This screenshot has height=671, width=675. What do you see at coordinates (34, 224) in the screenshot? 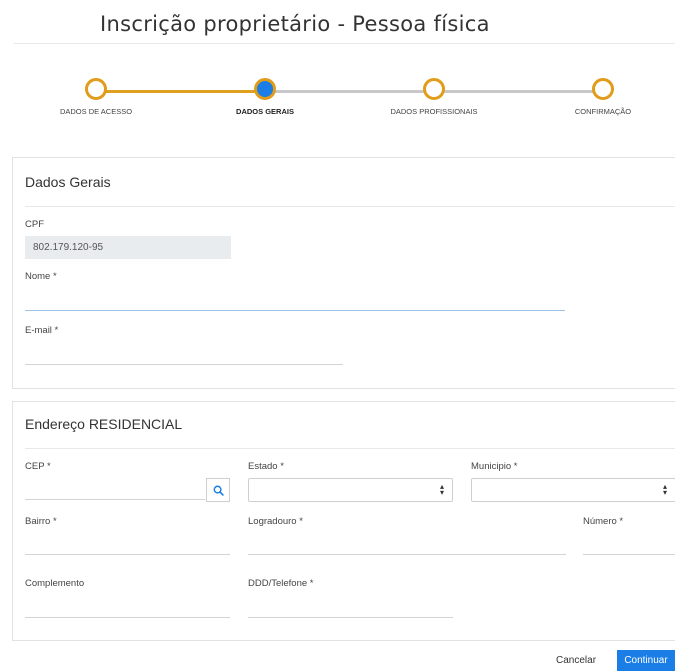
I see `cpf-label: CPF` at bounding box center [34, 224].